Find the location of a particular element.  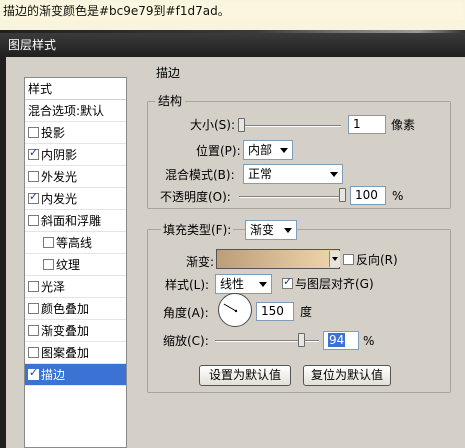

style-select: 线性 is located at coordinates (243, 284).